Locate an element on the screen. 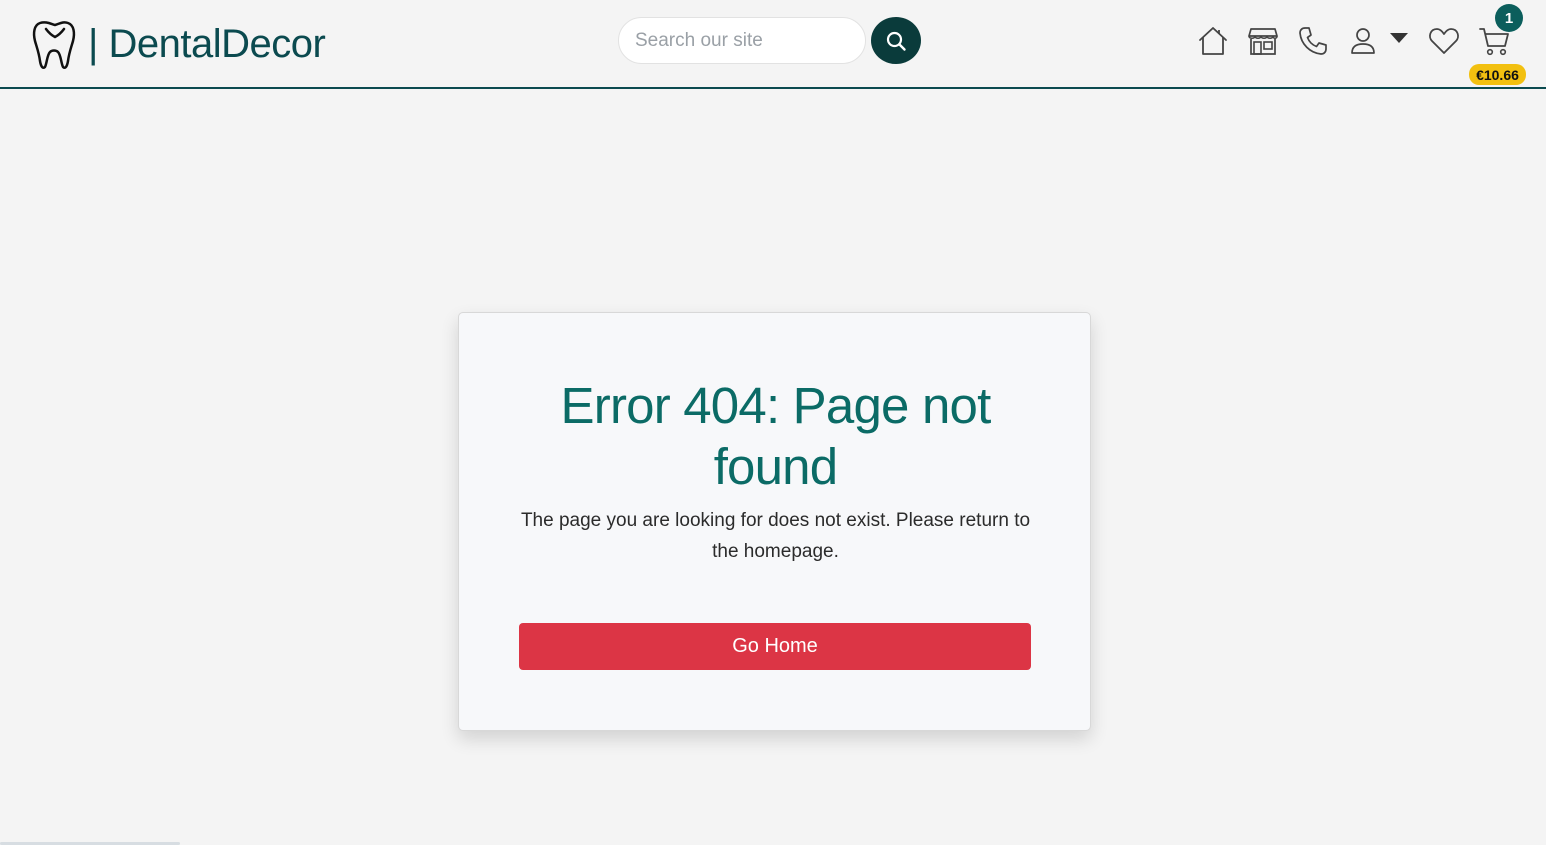 The width and height of the screenshot is (1546, 845). site-header: | DentalDecor Search our site 1 €10.66 is located at coordinates (773, 44).